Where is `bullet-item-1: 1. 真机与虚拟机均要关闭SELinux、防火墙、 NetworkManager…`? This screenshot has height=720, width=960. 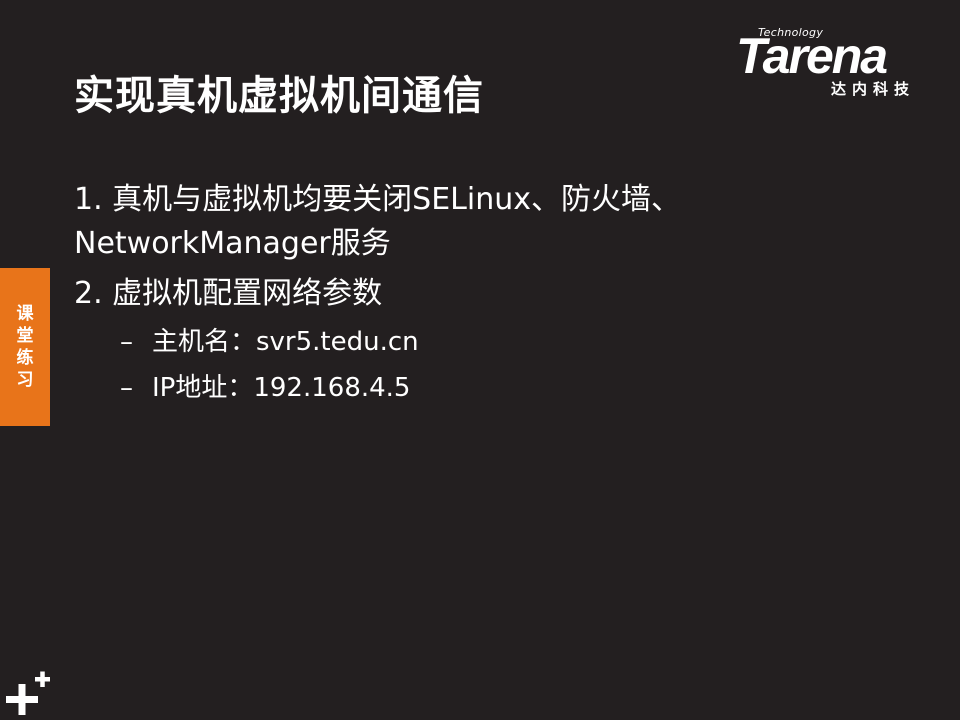 bullet-item-1: 1. 真机与虚拟机均要关闭SELinux、防火墙、 NetworkManager… is located at coordinates (504, 222).